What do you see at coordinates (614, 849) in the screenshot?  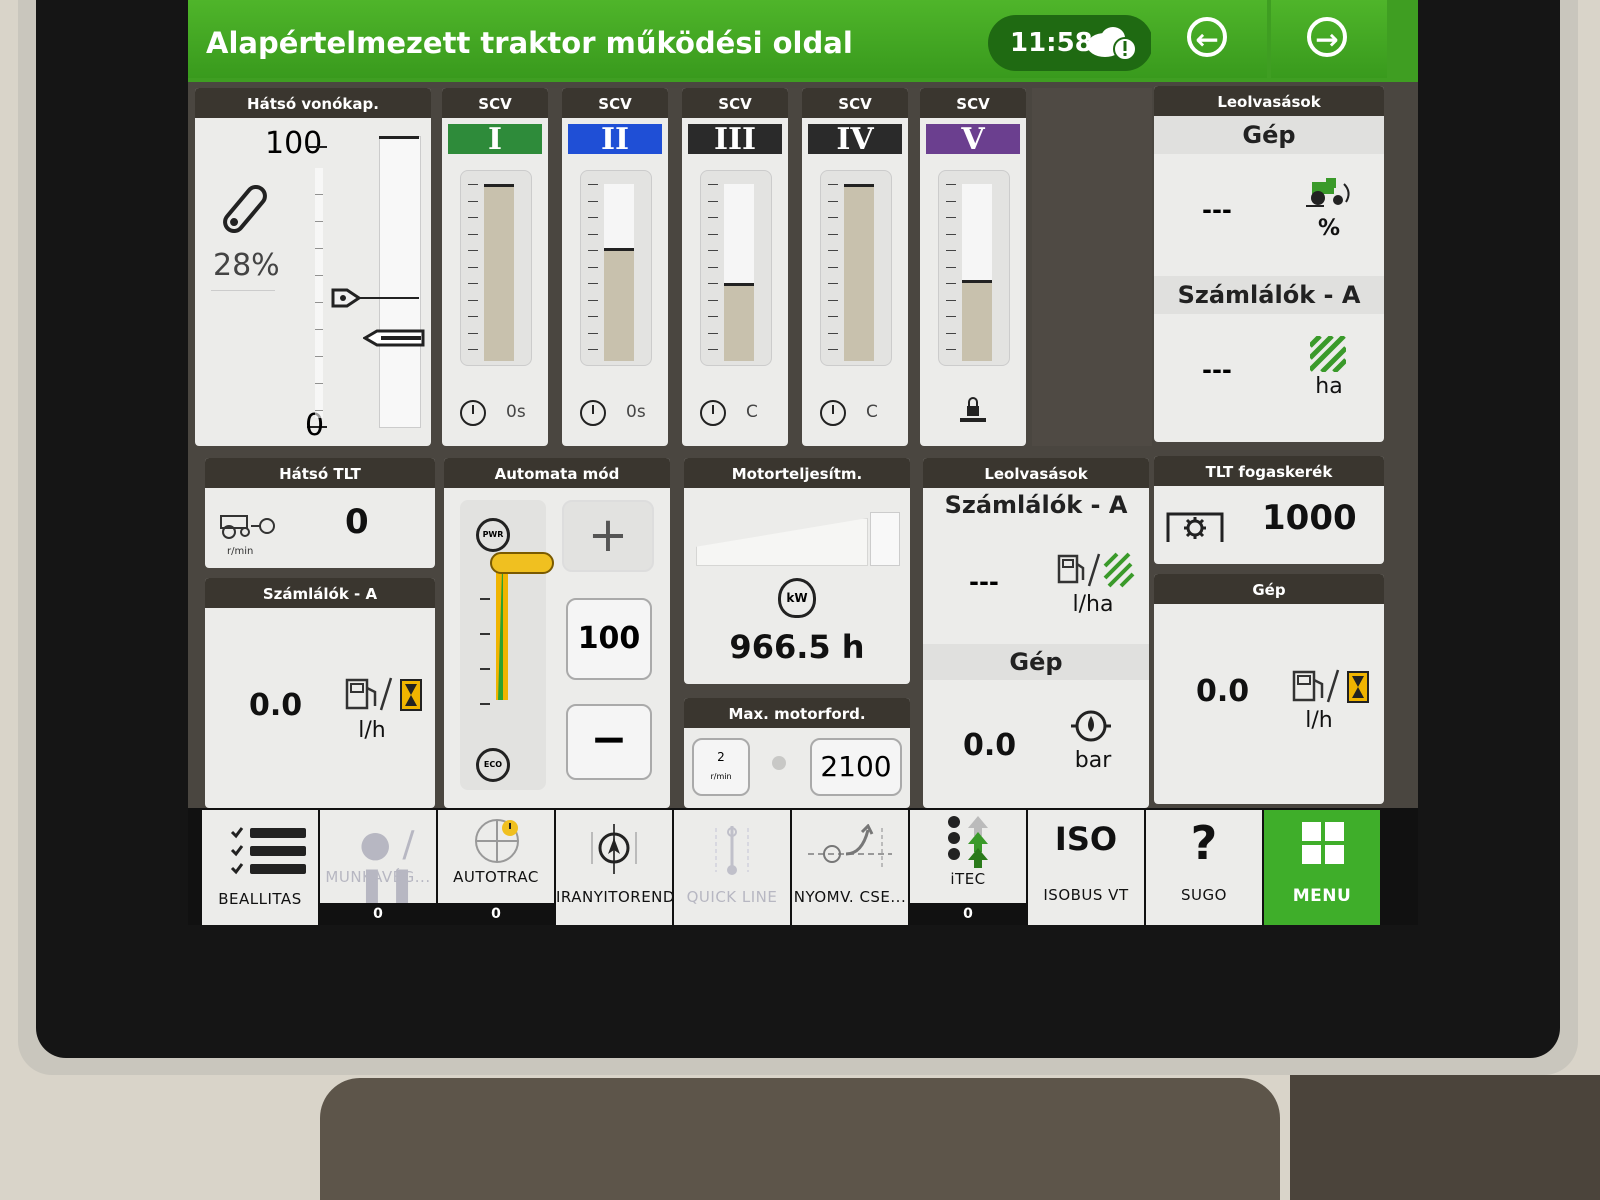 I see `guidance-compass-icon` at bounding box center [614, 849].